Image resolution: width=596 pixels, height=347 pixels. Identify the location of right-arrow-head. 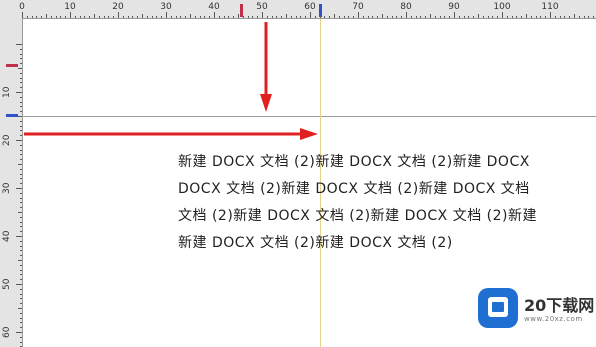
(309, 134).